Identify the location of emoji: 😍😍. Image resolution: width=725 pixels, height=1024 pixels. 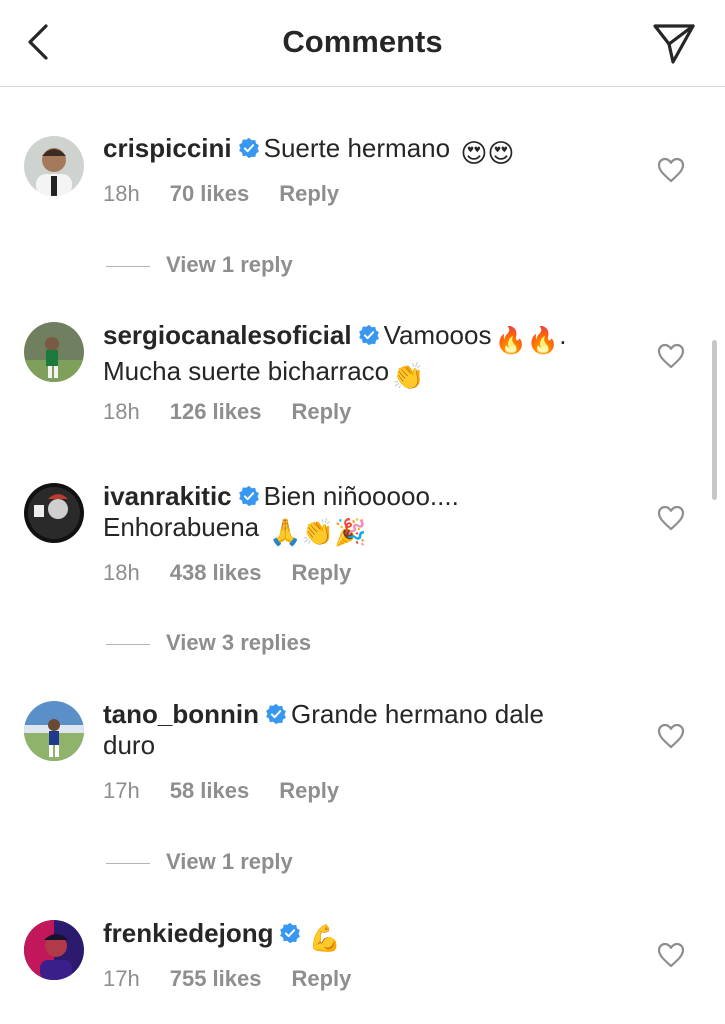
(487, 153).